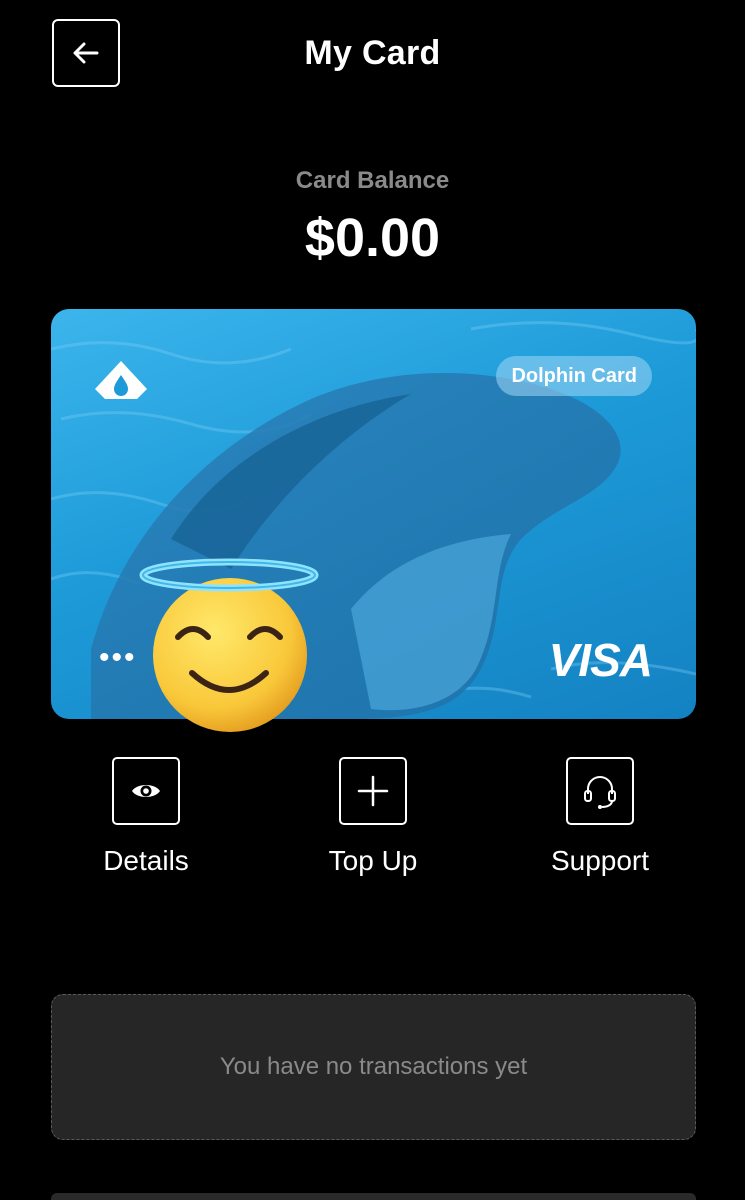 The height and width of the screenshot is (1200, 745). I want to click on balance-label: Card Balance, so click(372, 180).